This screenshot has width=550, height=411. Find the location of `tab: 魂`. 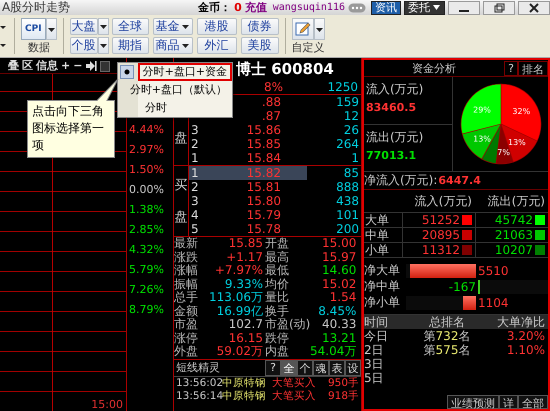

tab: 魂 is located at coordinates (321, 368).